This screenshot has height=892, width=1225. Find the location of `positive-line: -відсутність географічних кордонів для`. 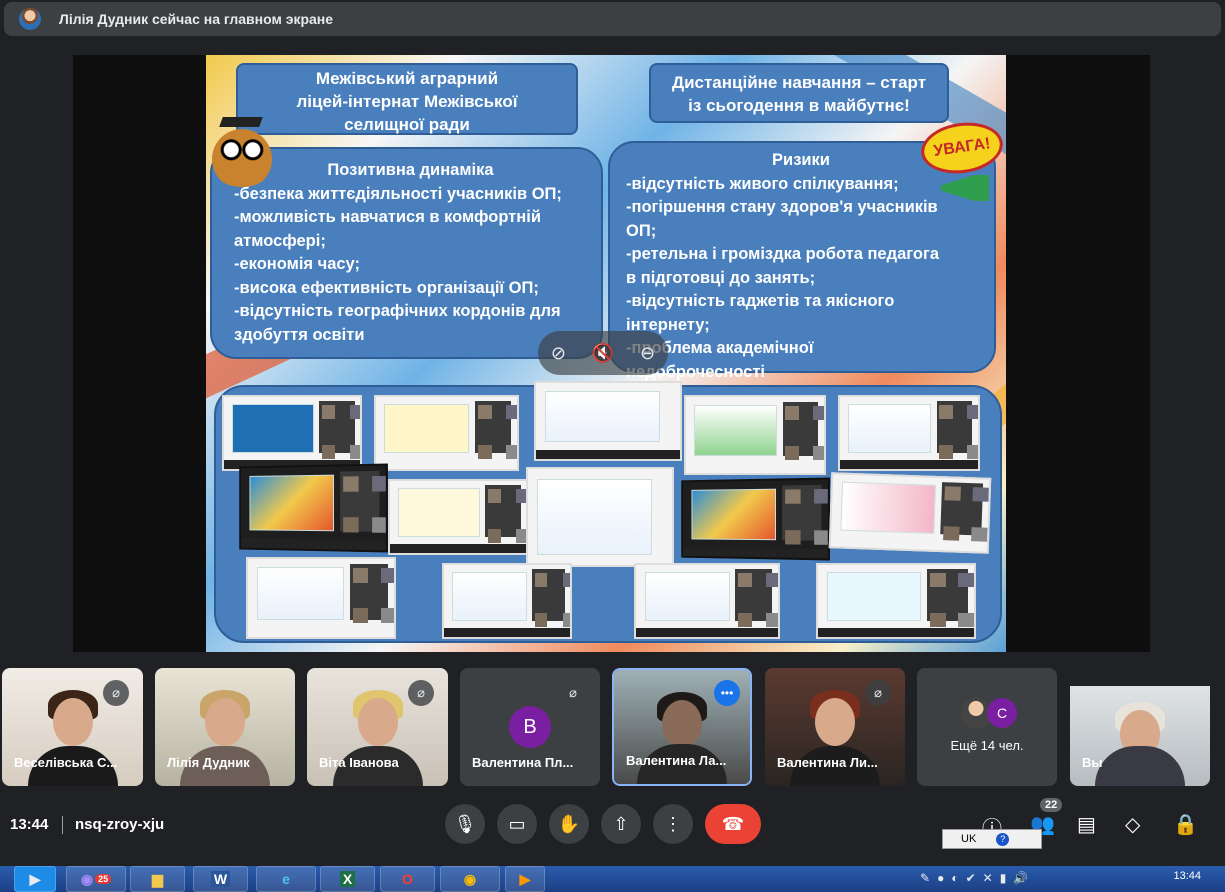

positive-line: -відсутність географічних кордонів для is located at coordinates (397, 311).